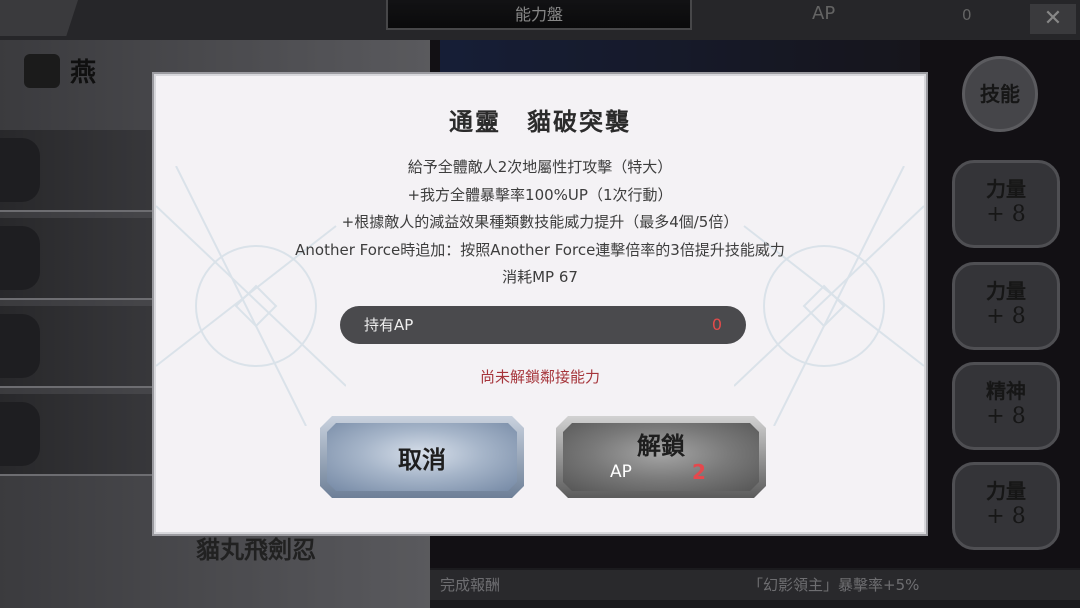 This screenshot has height=608, width=1080. I want to click on description-line: +根據敵人的減益效果種類數技能威力提升（最多4個/5倍）, so click(540, 222).